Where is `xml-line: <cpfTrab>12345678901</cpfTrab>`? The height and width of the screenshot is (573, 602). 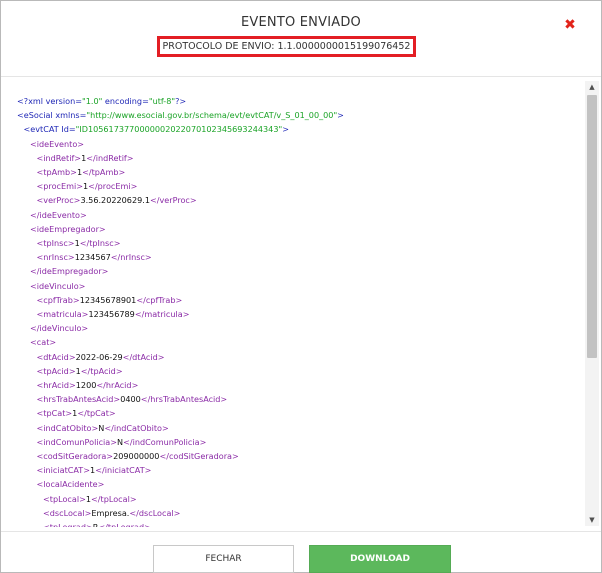
xml-line: <cpfTrab>12345678901</cpfTrab> is located at coordinates (110, 300).